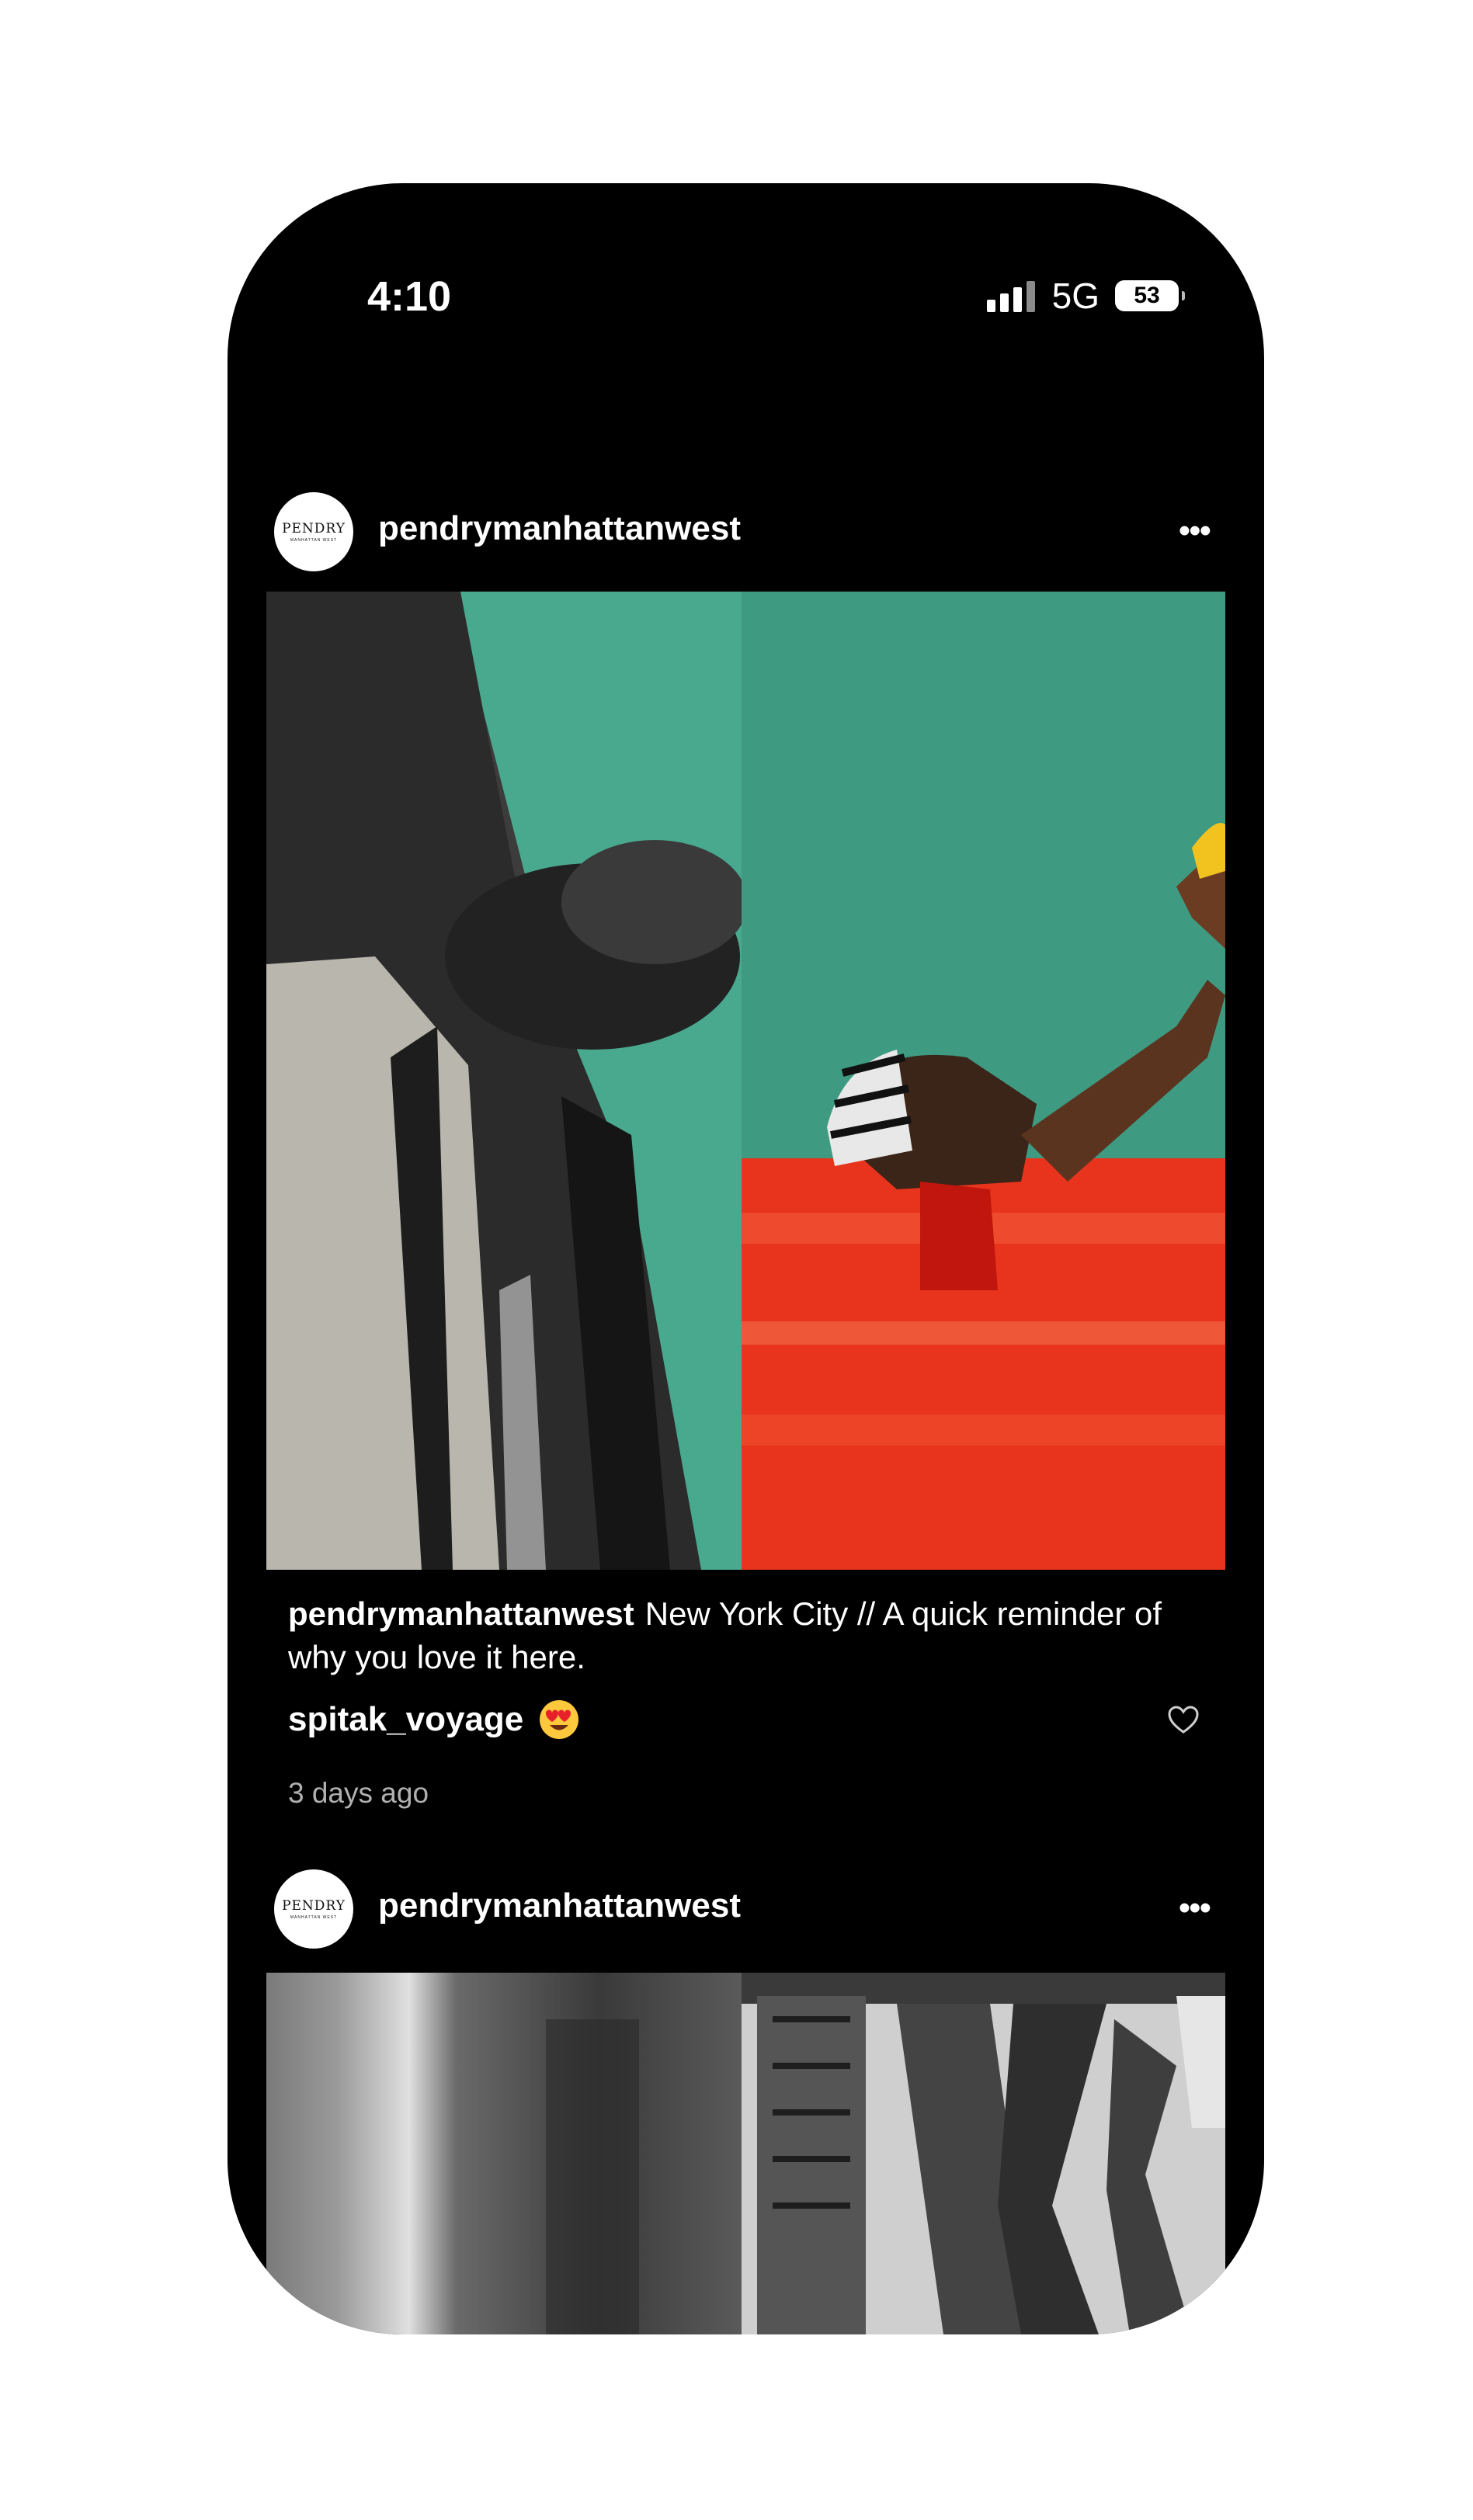 This screenshot has height=2520, width=1473. Describe the element at coordinates (1010, 295) in the screenshot. I see `signal-icon` at that location.